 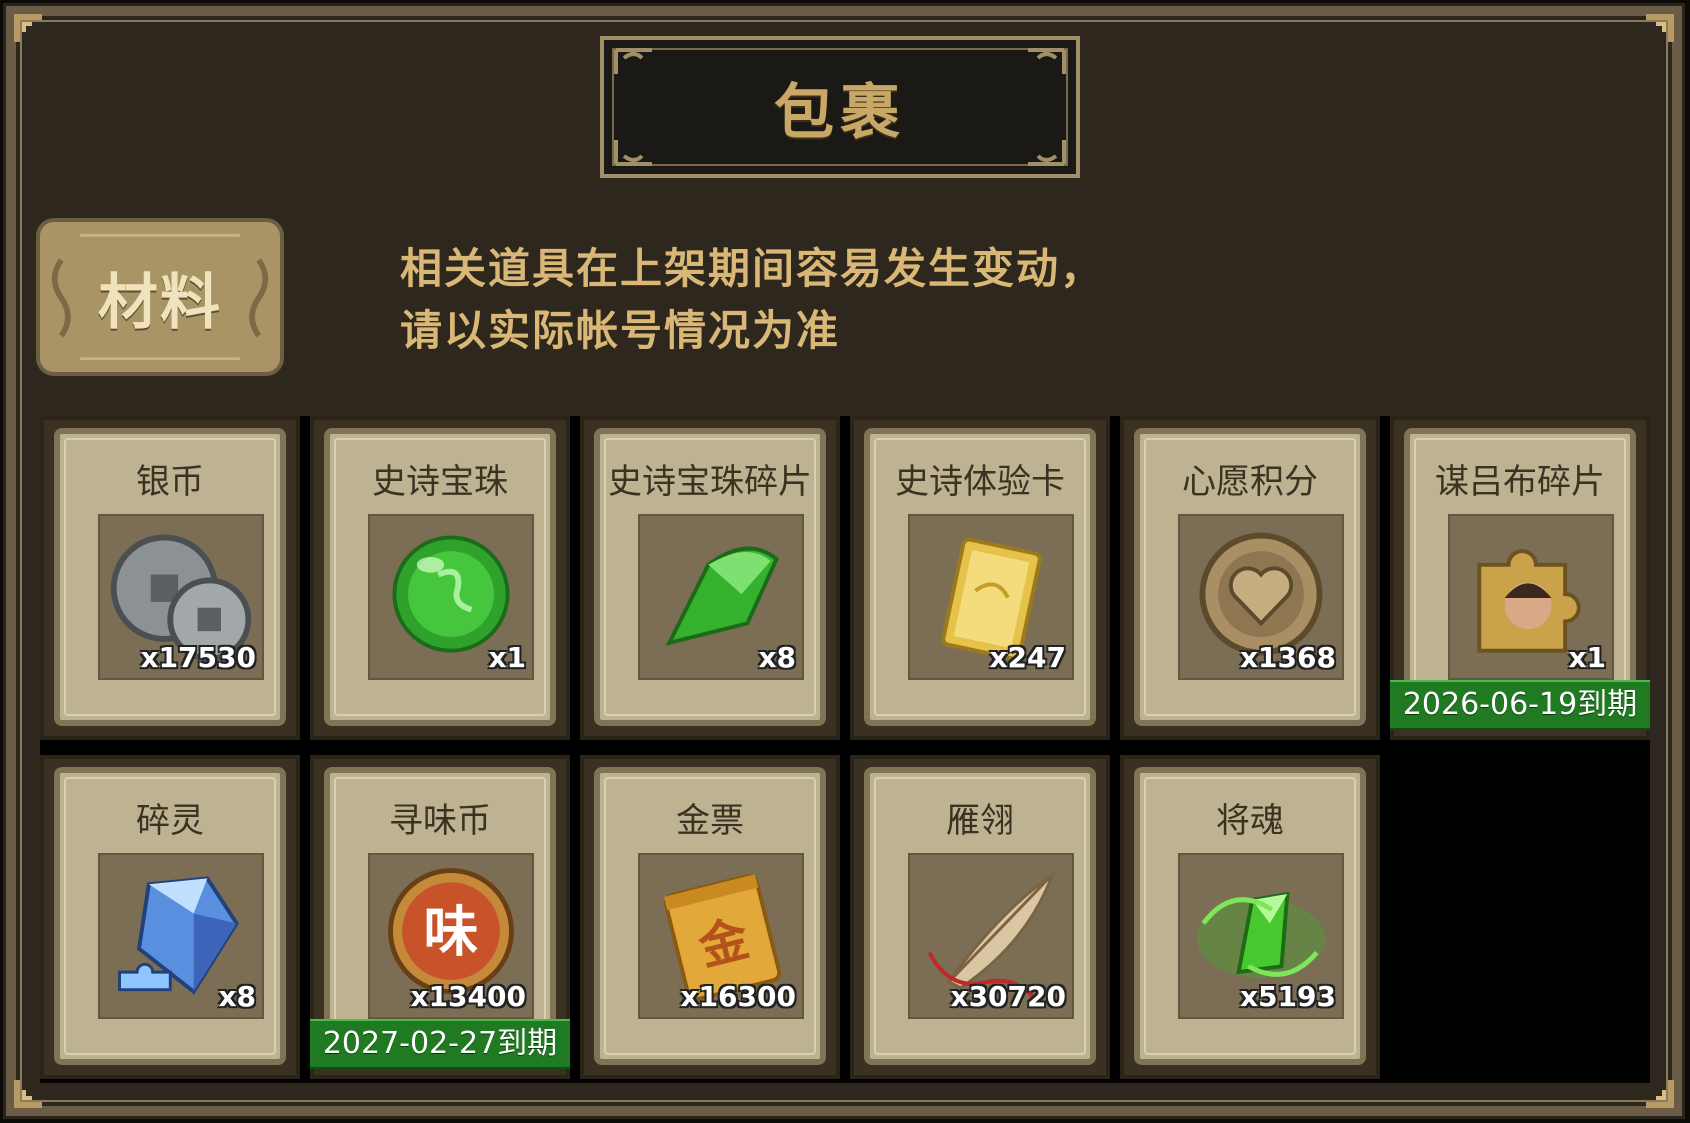 I want to click on gold-ticket-icon: 金 x16300, so click(x=721, y=936).